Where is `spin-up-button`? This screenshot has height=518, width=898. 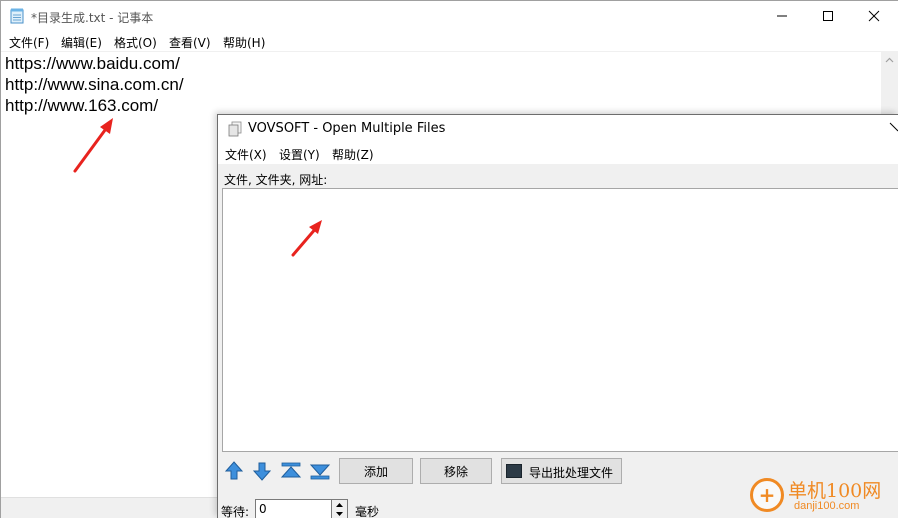
spin-up-button is located at coordinates (339, 504).